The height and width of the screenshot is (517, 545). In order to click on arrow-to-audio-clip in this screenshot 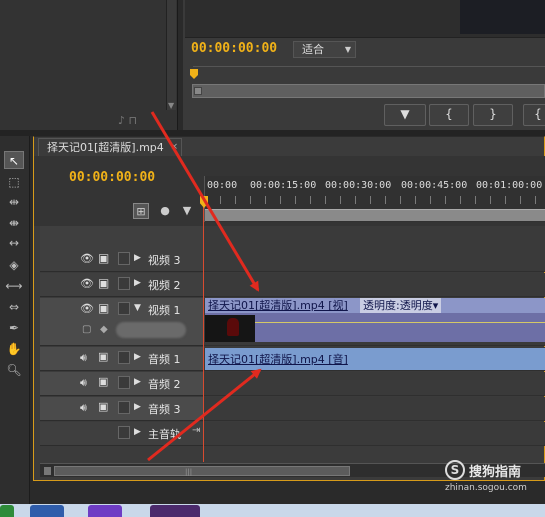, I will do `click(204, 415)`.